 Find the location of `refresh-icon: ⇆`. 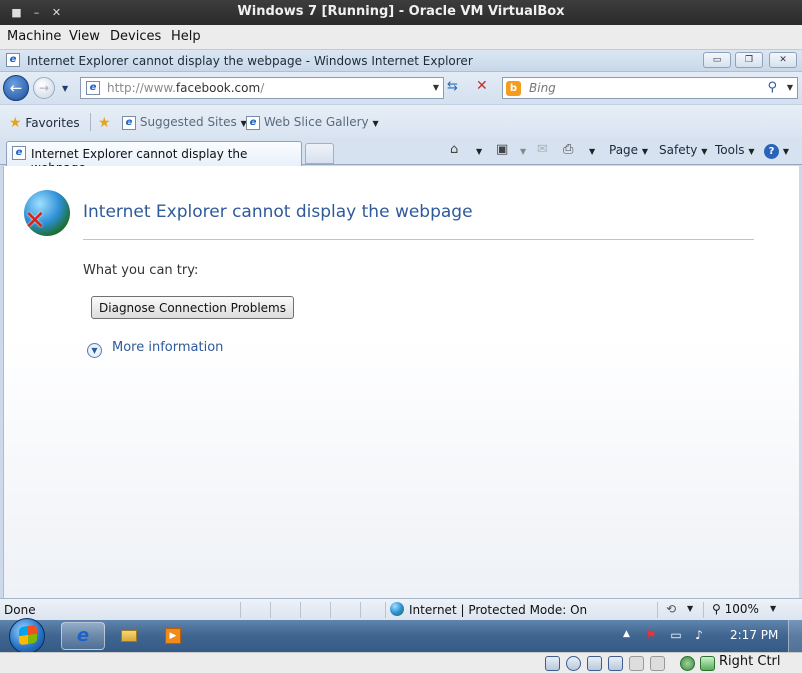

refresh-icon: ⇆ is located at coordinates (452, 86).